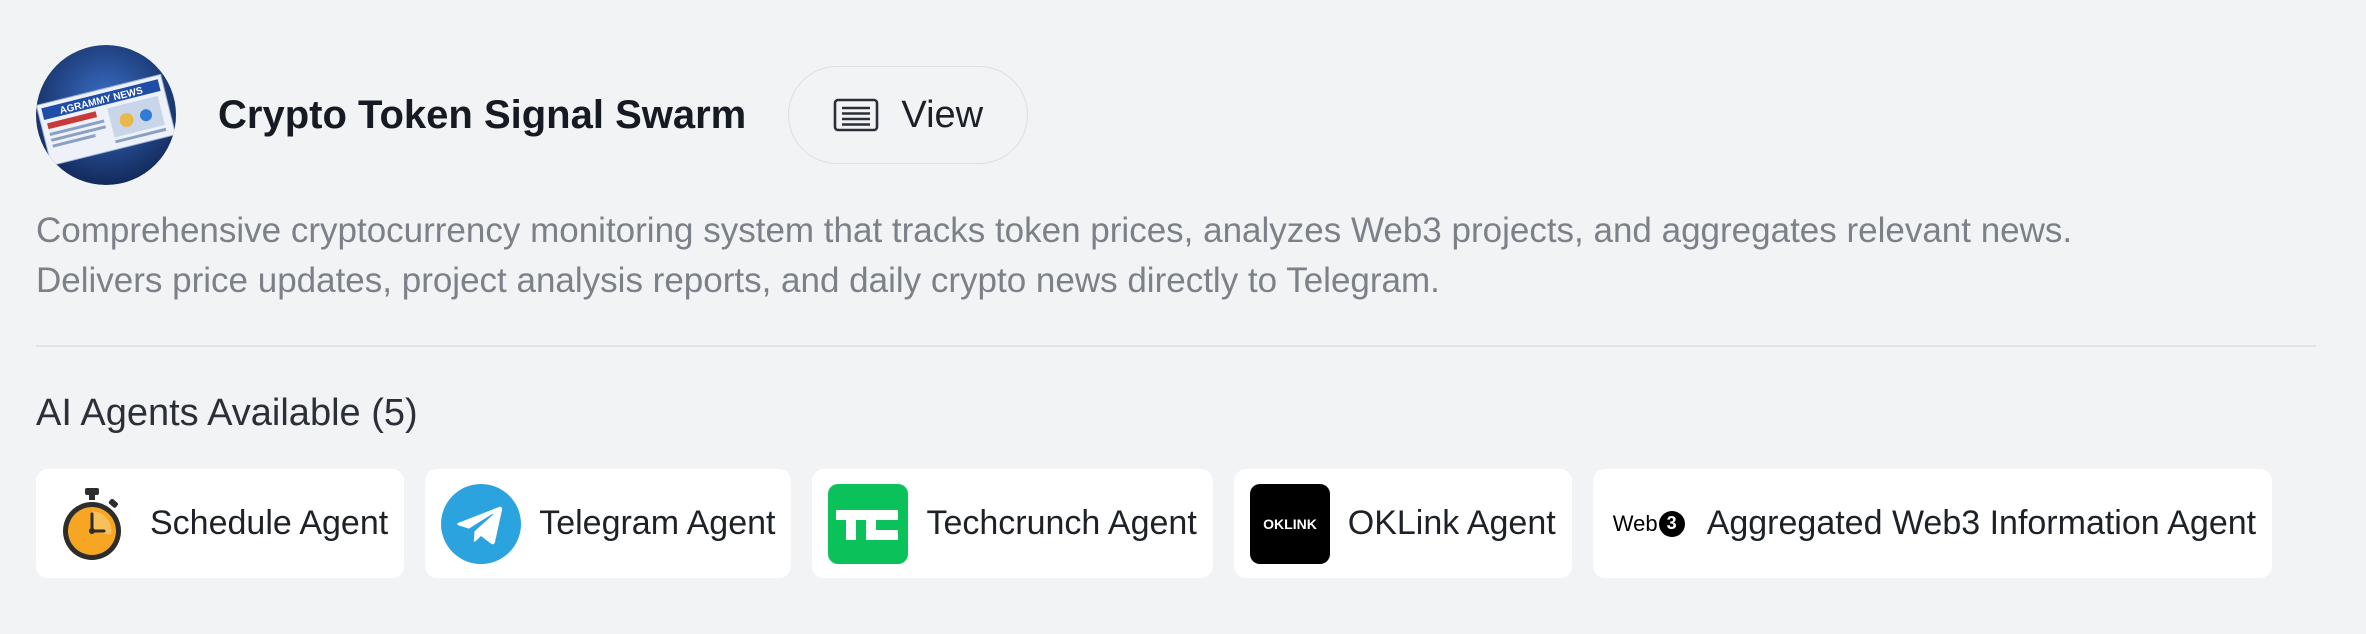  I want to click on agent-card-techcrunch: Techcrunch Agent, so click(1012, 523).